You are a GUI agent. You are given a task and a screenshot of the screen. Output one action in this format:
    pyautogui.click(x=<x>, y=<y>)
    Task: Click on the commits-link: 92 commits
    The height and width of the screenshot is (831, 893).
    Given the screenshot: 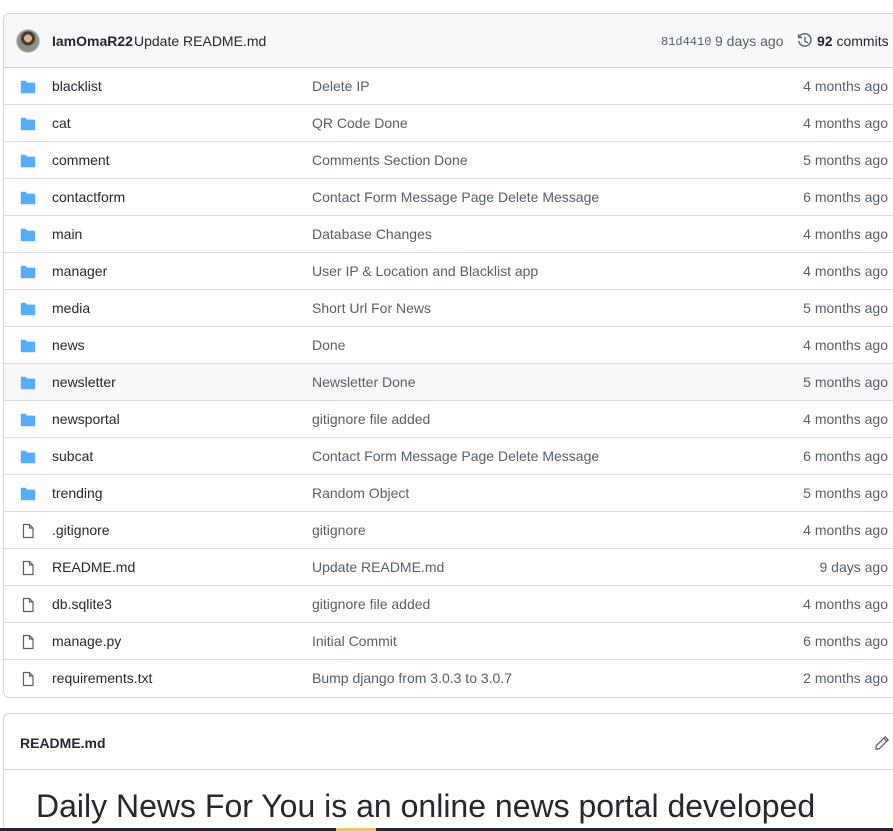 What is the action you would take?
    pyautogui.click(x=853, y=41)
    